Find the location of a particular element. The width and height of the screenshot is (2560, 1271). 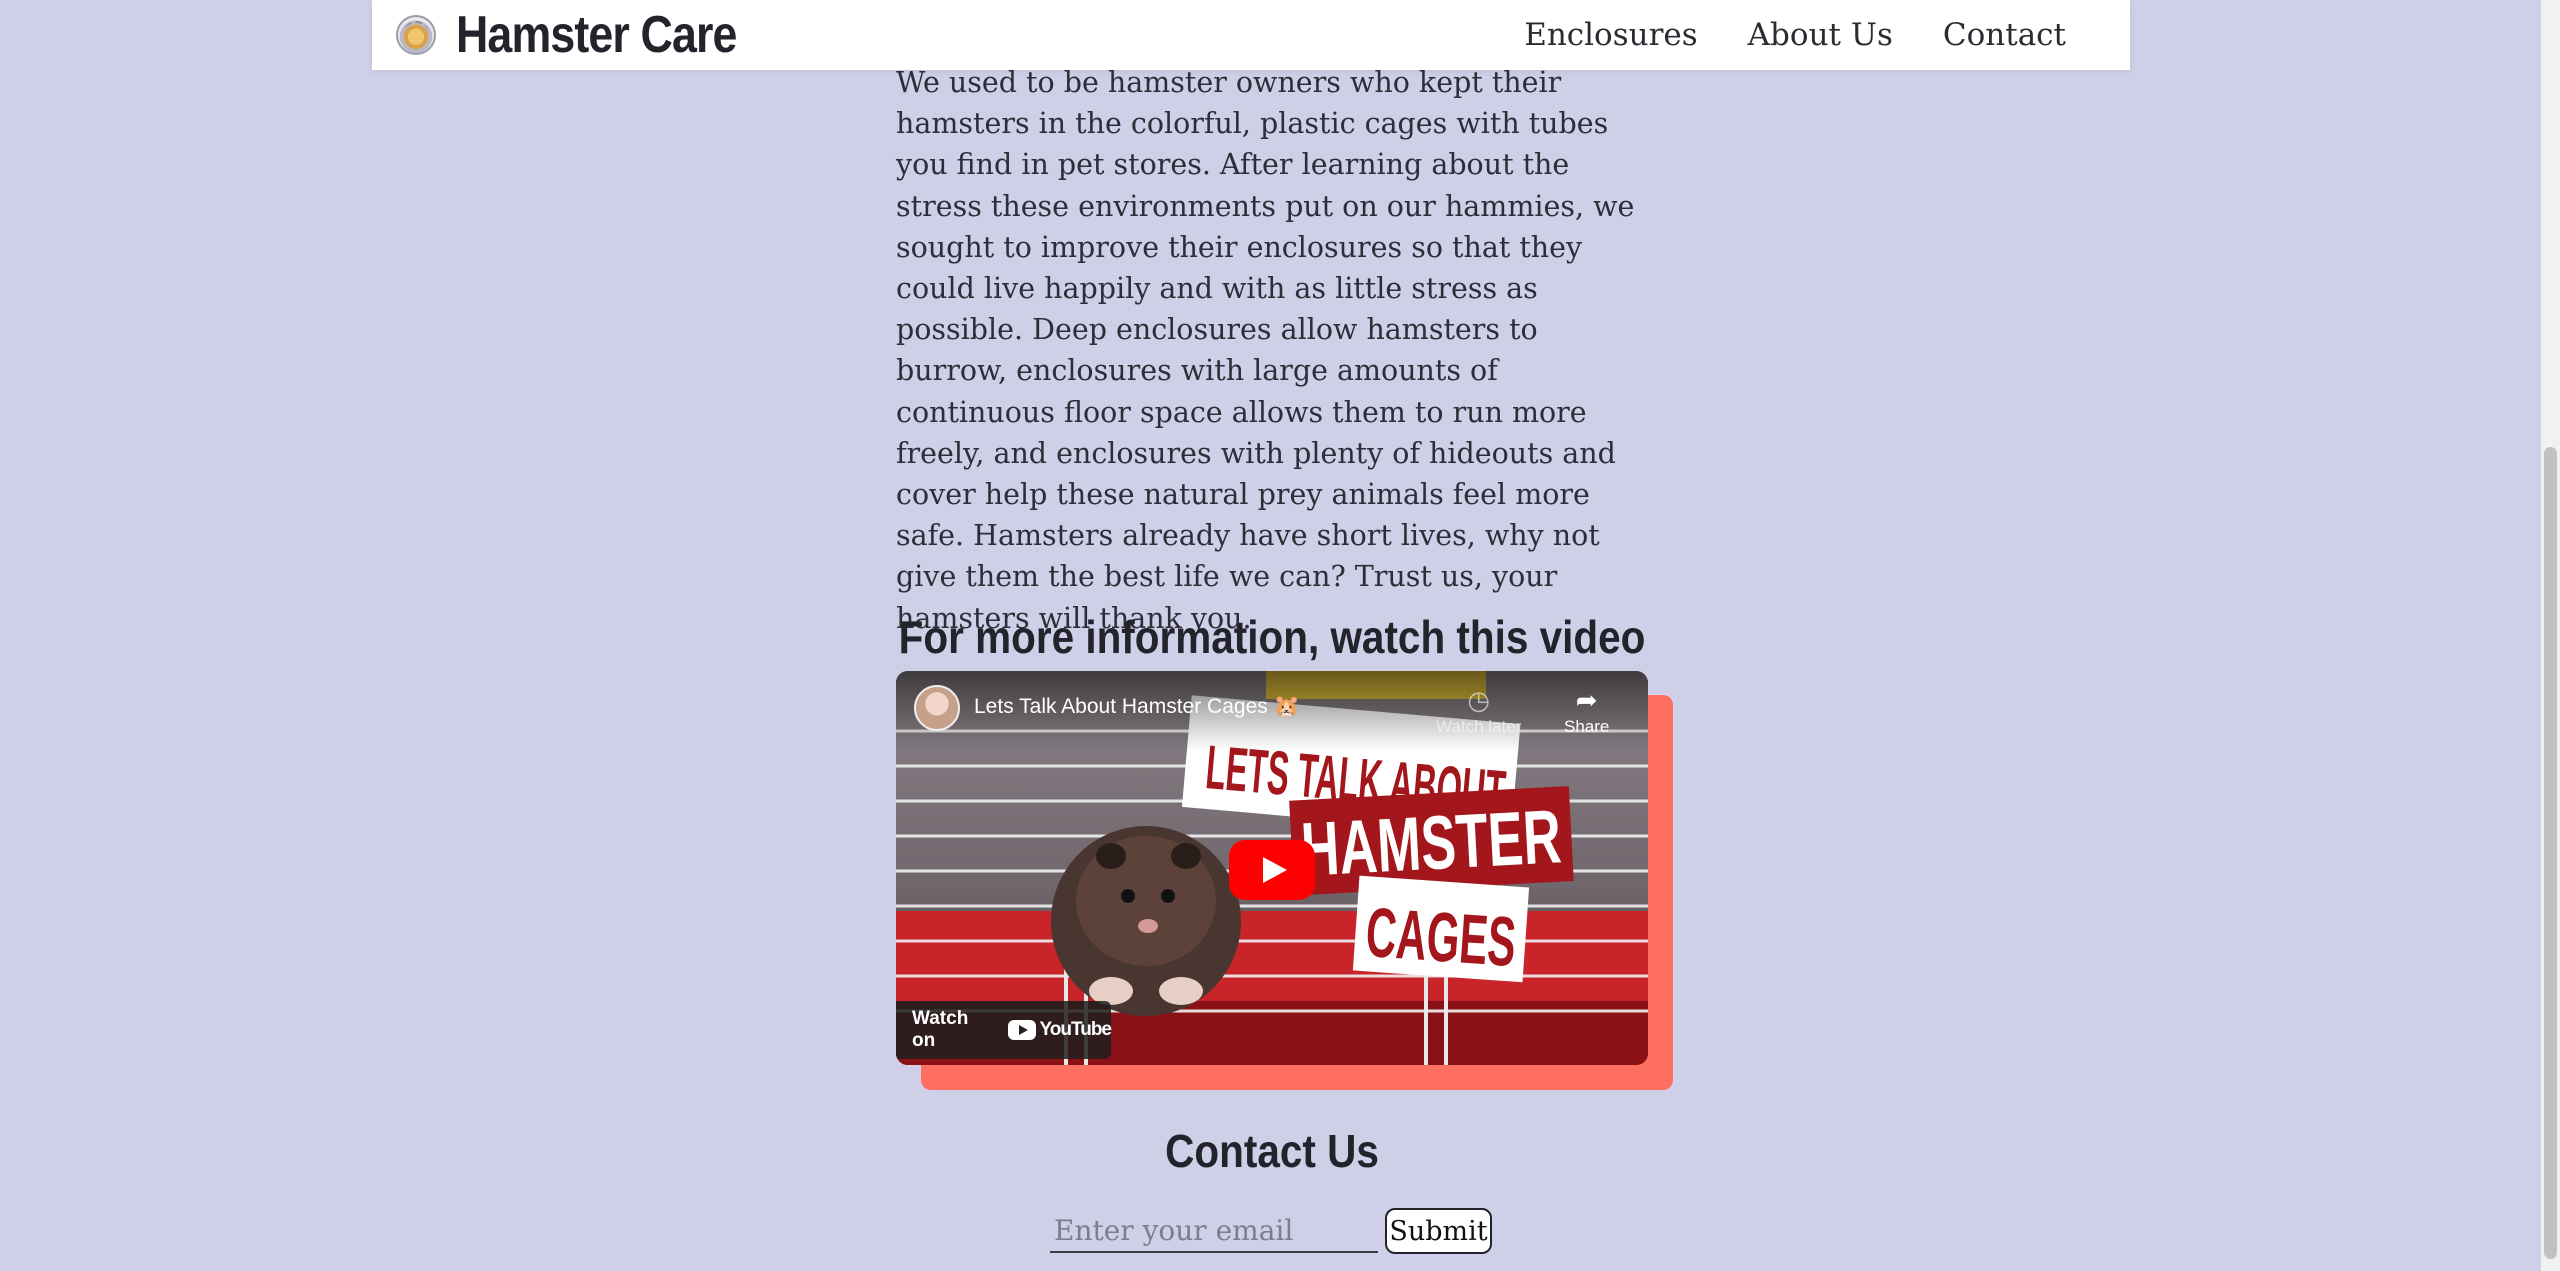

nav-link-contact: Contact is located at coordinates (2004, 35).